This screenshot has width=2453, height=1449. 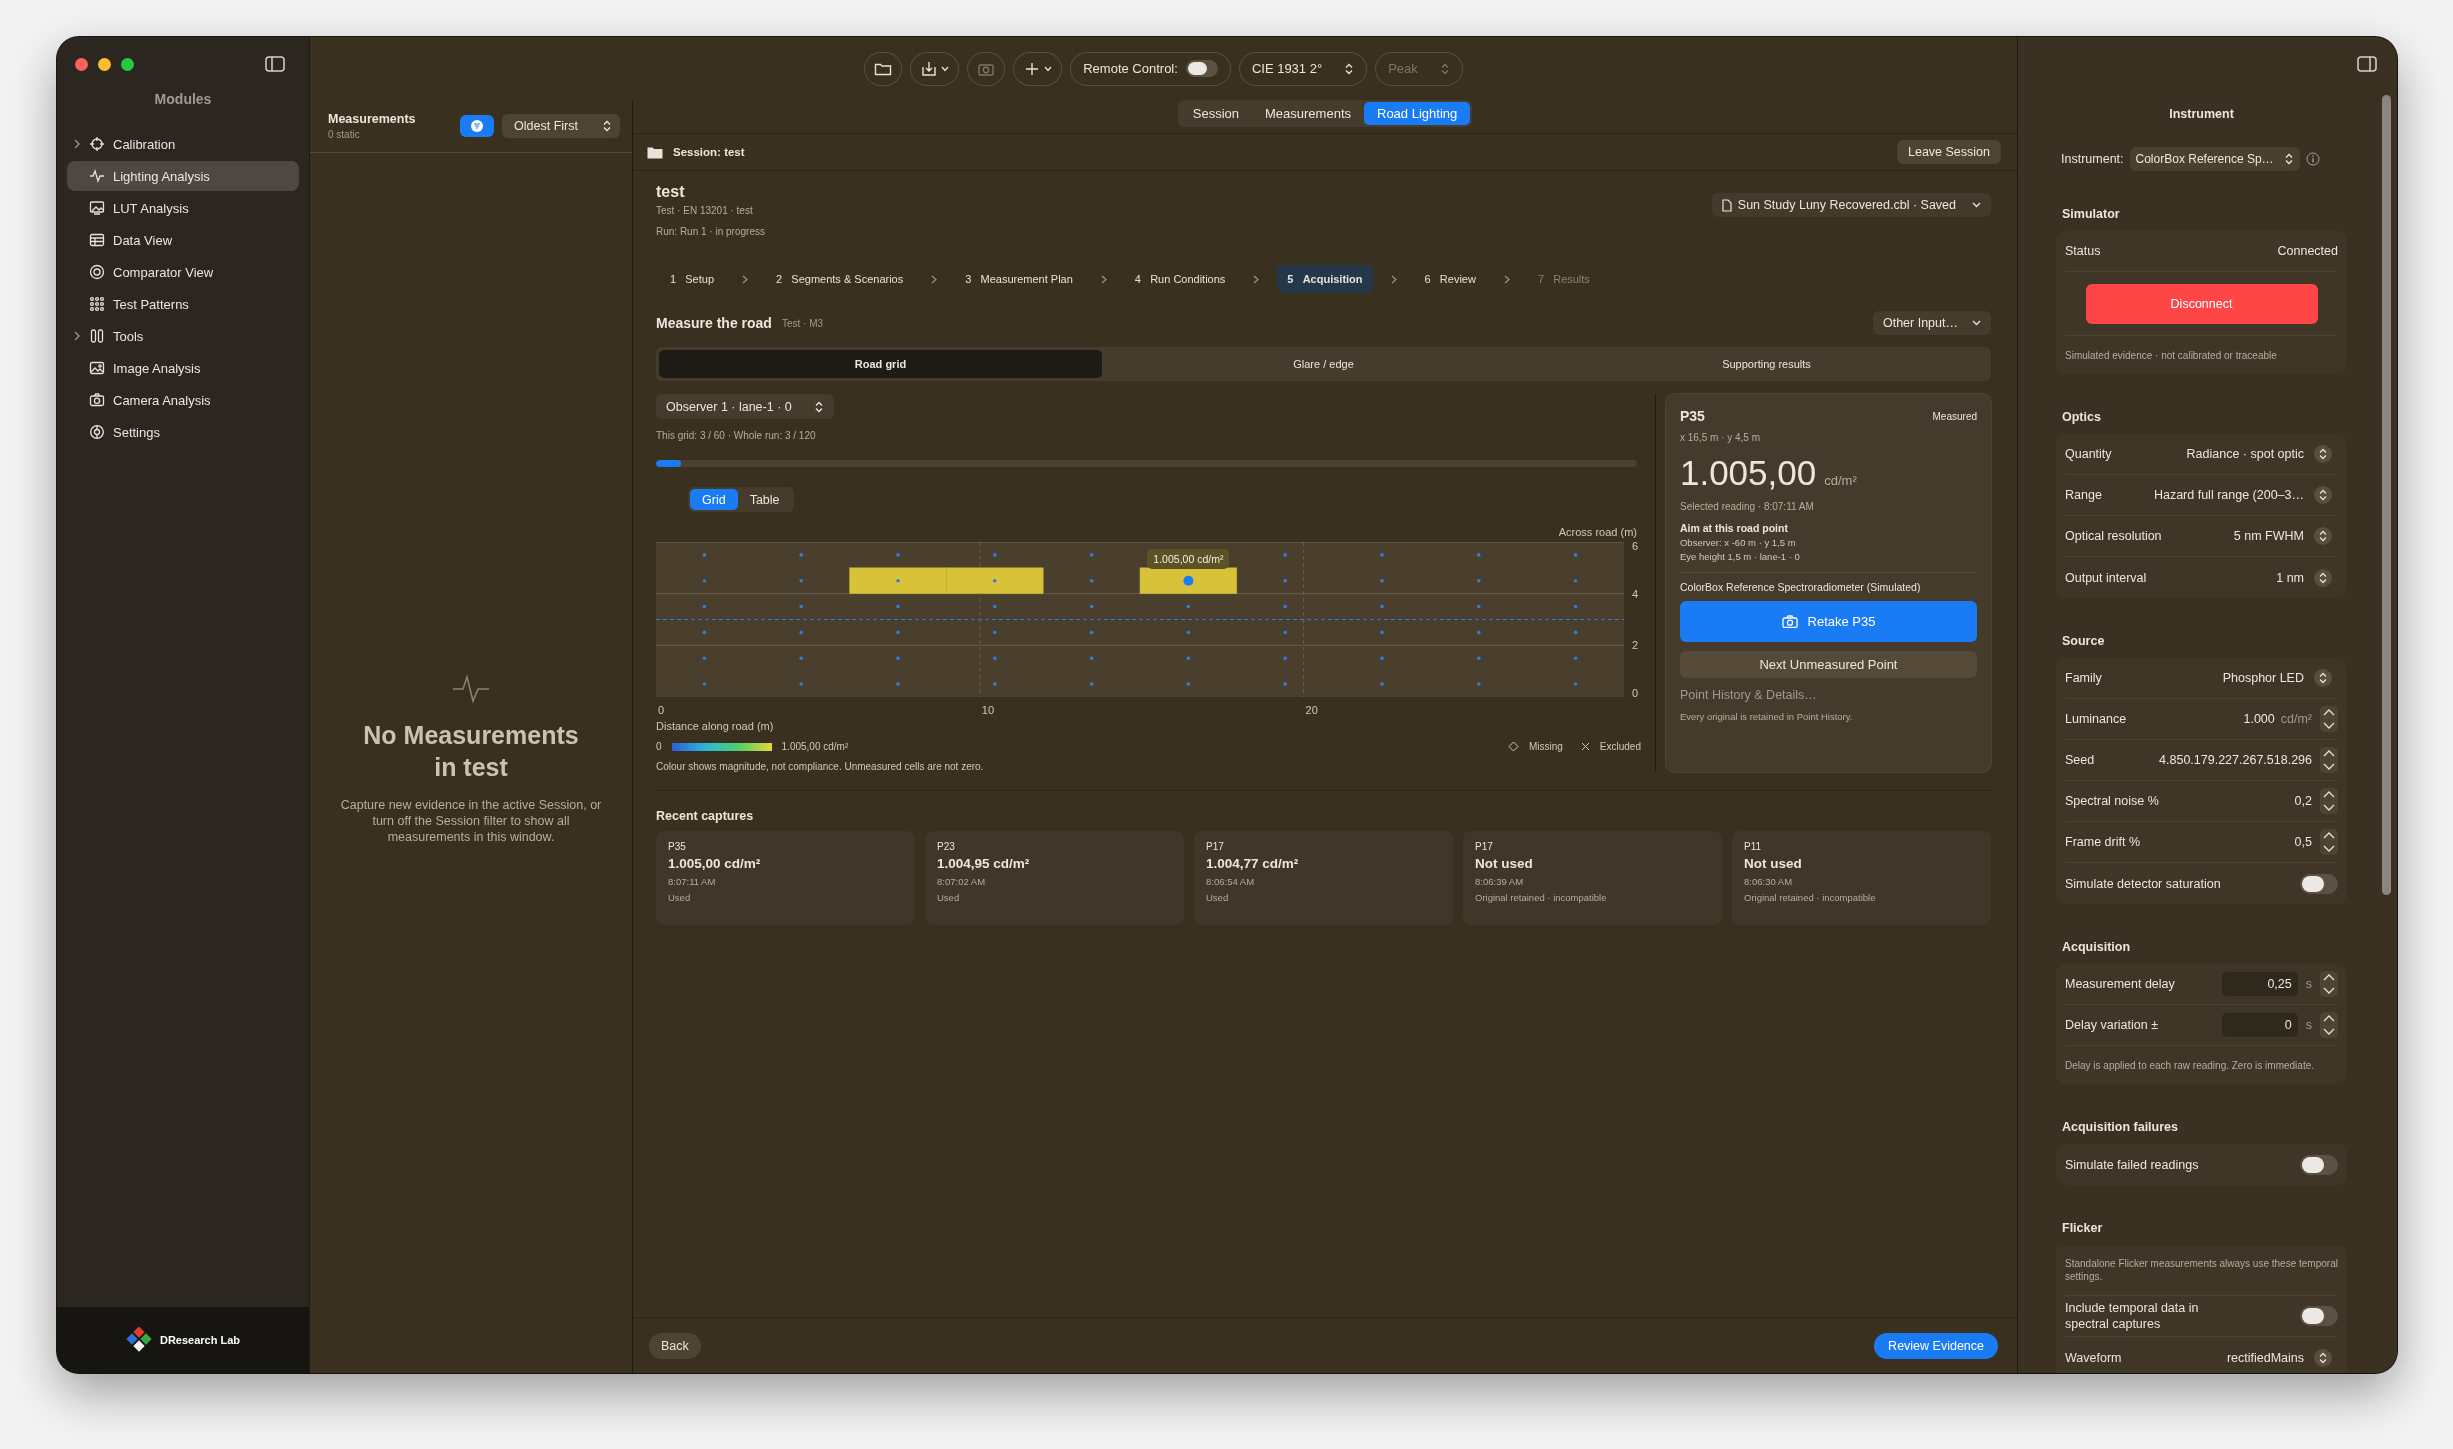 What do you see at coordinates (183, 240) in the screenshot?
I see `sidebar-item: Data View` at bounding box center [183, 240].